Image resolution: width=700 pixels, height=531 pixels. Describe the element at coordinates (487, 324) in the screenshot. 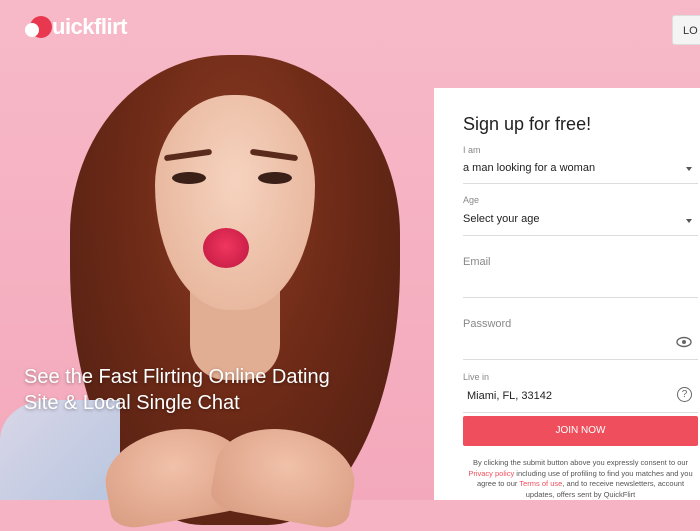

I see `password-placeholder: Password` at that location.